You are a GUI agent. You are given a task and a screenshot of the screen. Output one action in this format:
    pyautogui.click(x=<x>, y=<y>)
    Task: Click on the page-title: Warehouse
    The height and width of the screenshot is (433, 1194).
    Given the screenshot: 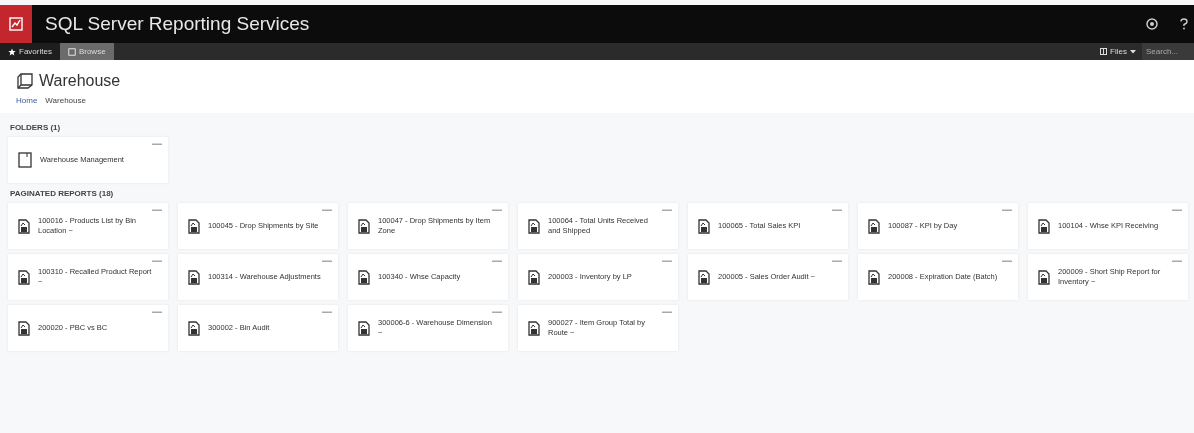 What is the action you would take?
    pyautogui.click(x=80, y=81)
    